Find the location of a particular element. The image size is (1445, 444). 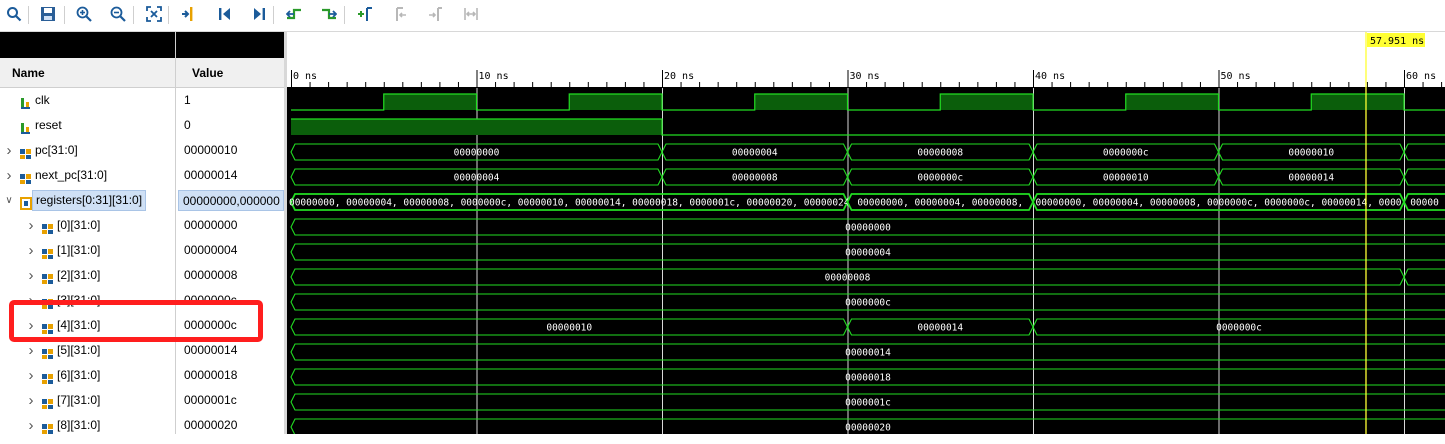

signal-value: 00000000 is located at coordinates (211, 225).